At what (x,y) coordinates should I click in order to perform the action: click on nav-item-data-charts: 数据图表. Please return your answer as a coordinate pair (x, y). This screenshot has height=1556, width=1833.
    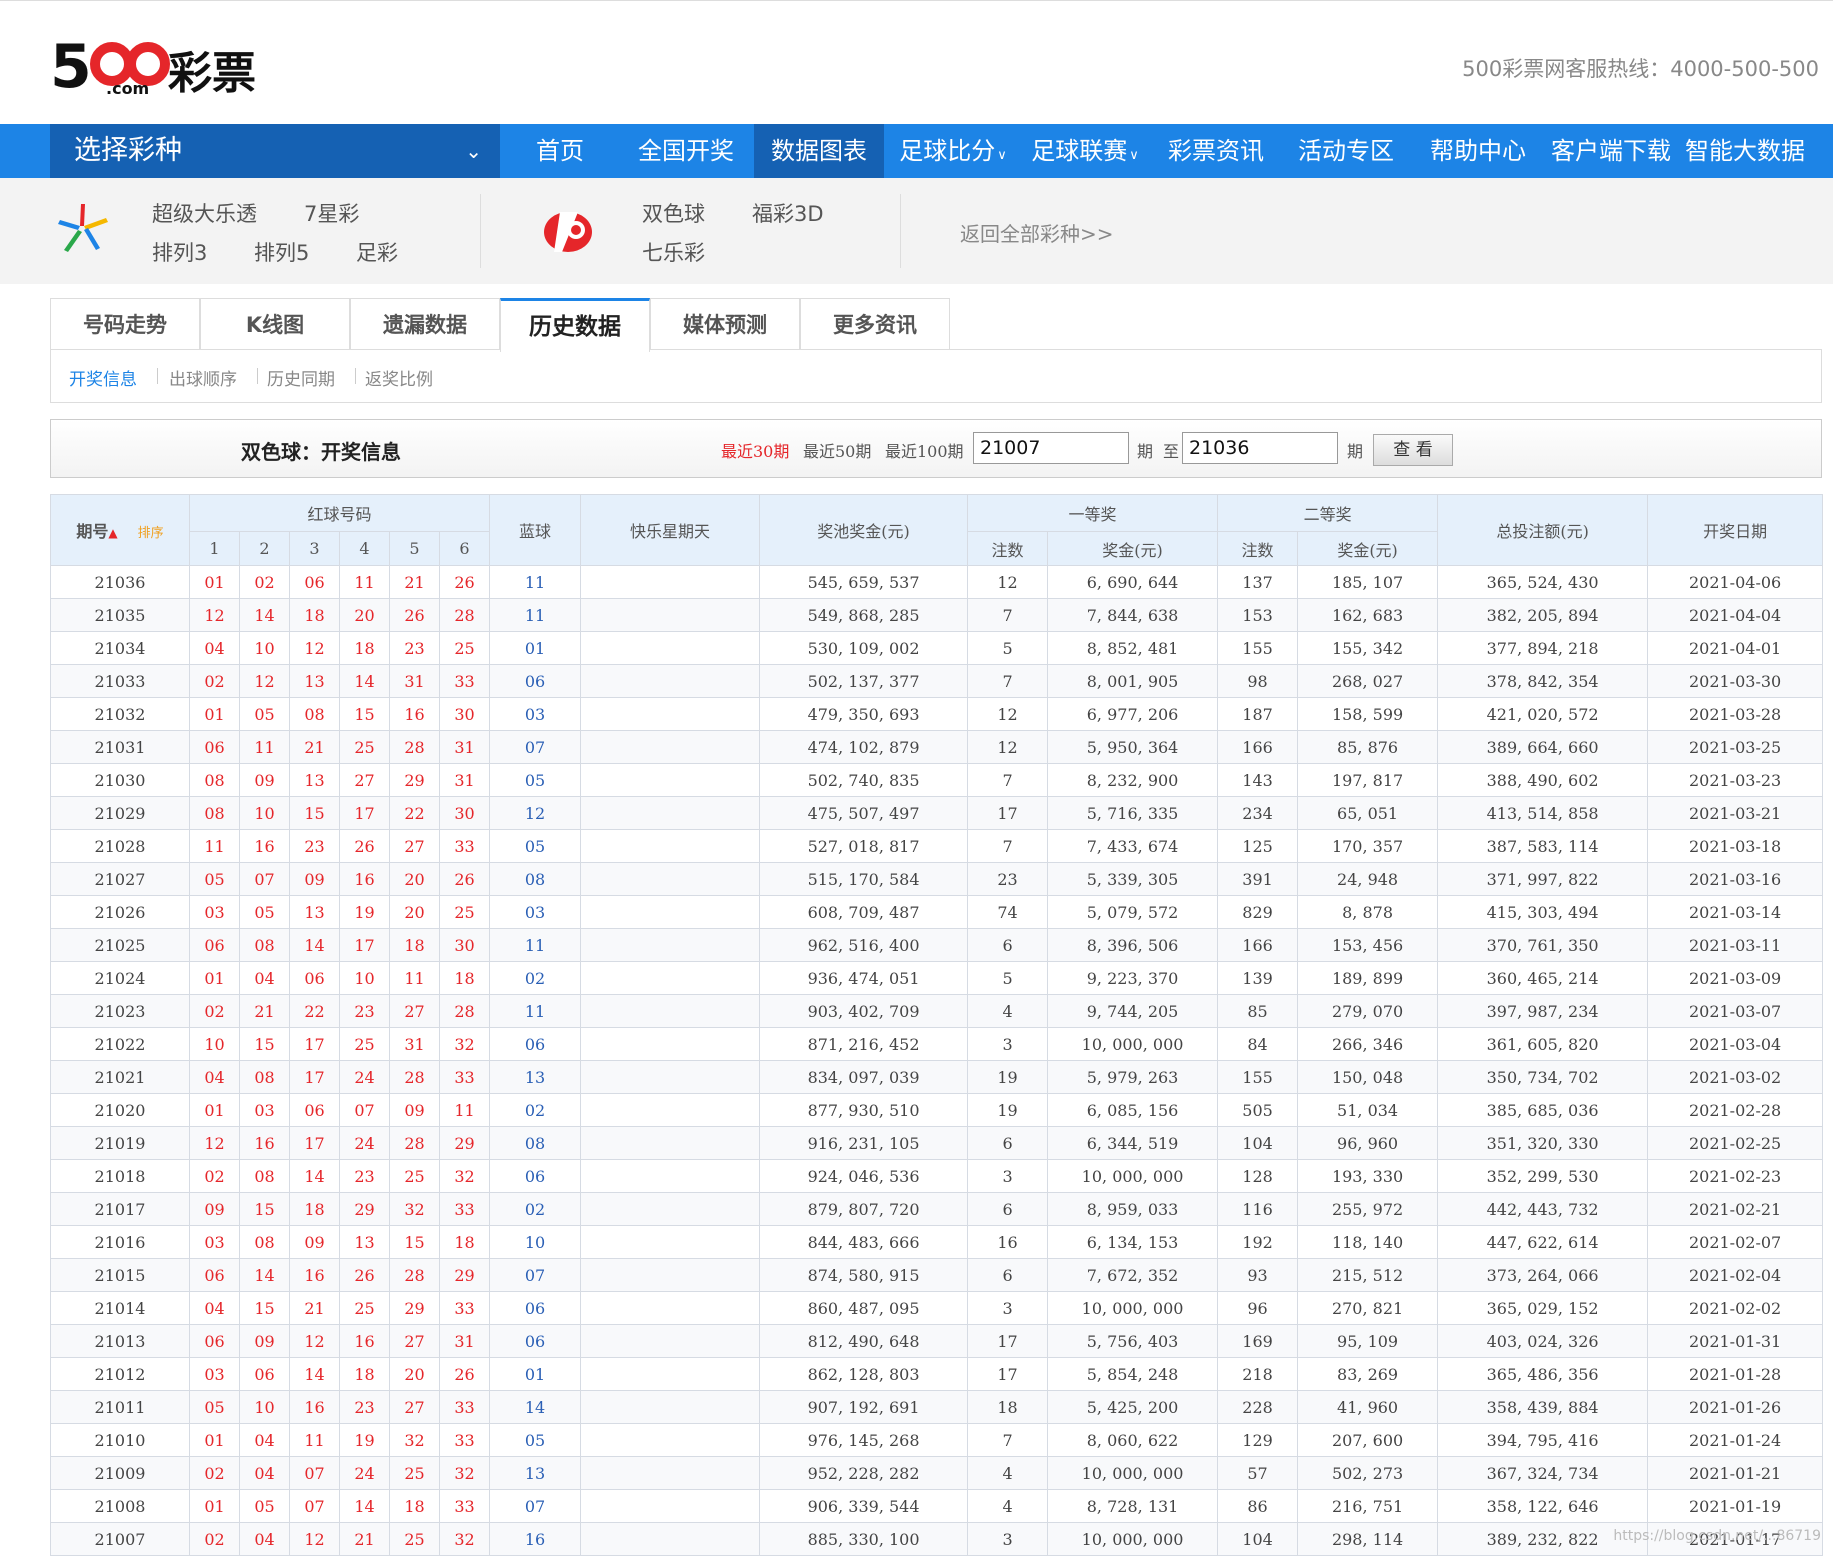
    Looking at the image, I should click on (819, 151).